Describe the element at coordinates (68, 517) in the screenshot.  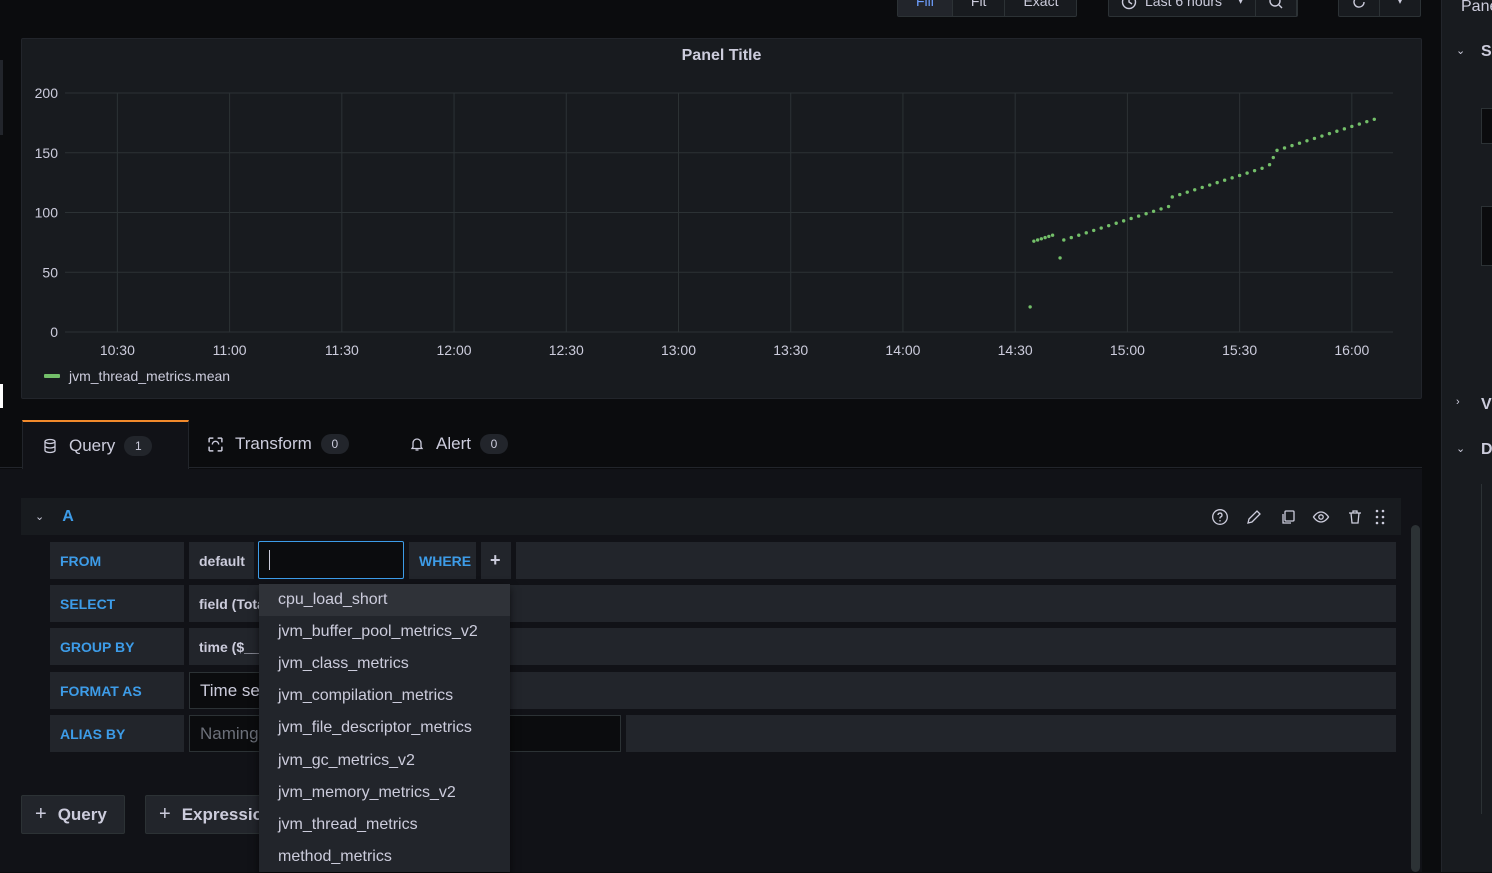
I see `query-ref-id: A` at that location.